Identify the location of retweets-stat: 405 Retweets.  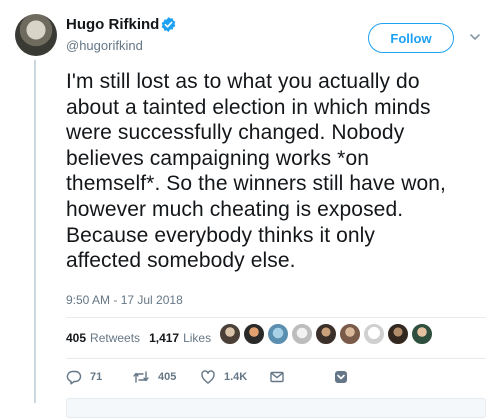
(103, 338).